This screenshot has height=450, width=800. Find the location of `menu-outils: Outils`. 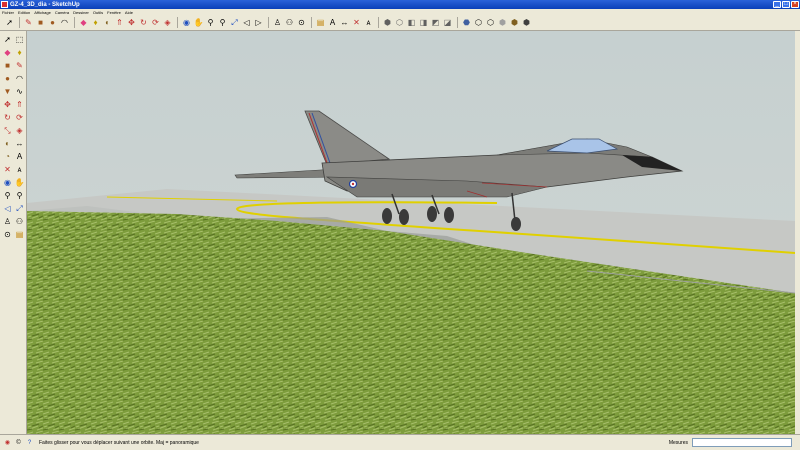

menu-outils: Outils is located at coordinates (98, 12).